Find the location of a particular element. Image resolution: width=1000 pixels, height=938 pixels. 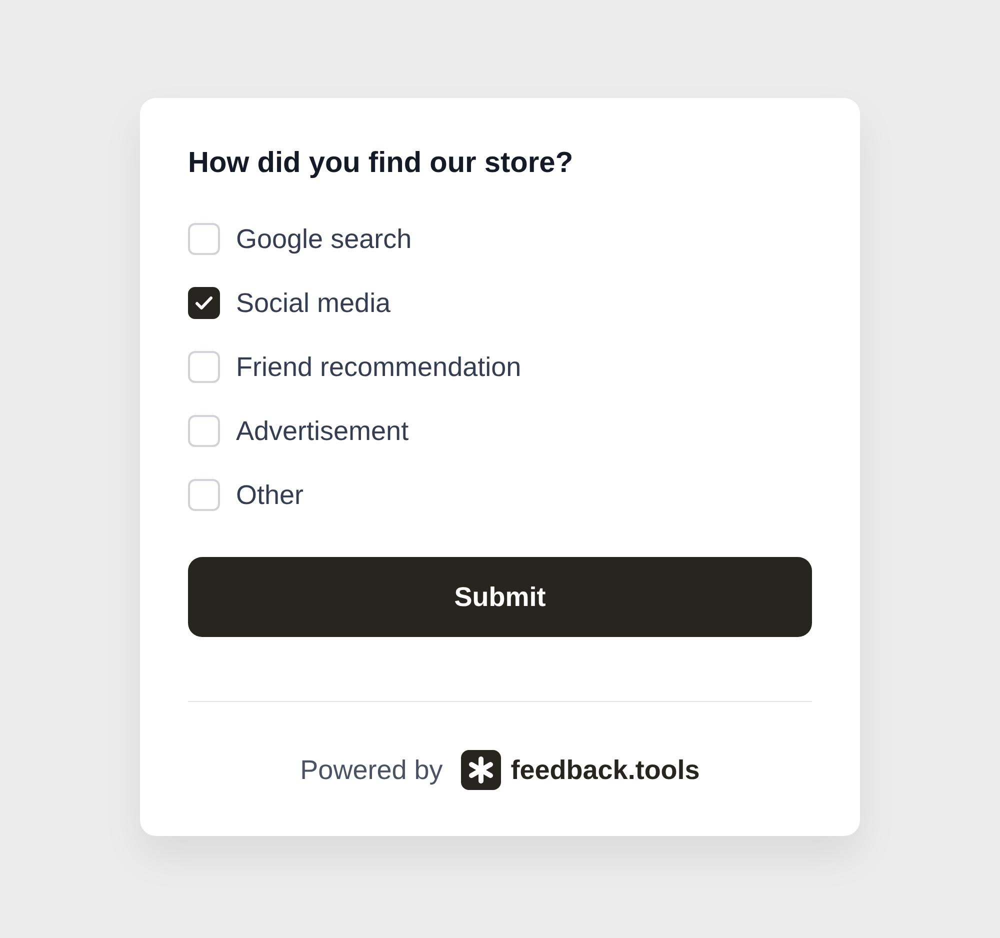

powered-by-text: Powered by is located at coordinates (371, 770).